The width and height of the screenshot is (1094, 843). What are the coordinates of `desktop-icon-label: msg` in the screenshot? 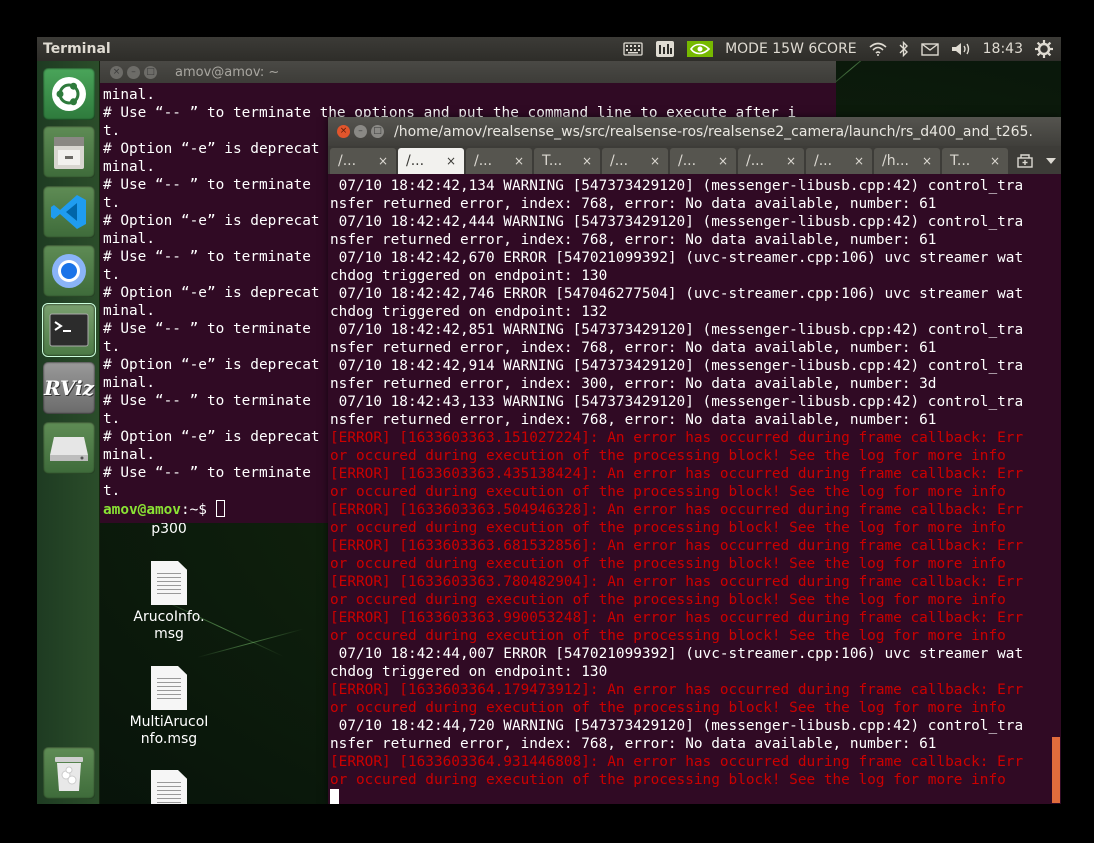 It's located at (169, 634).